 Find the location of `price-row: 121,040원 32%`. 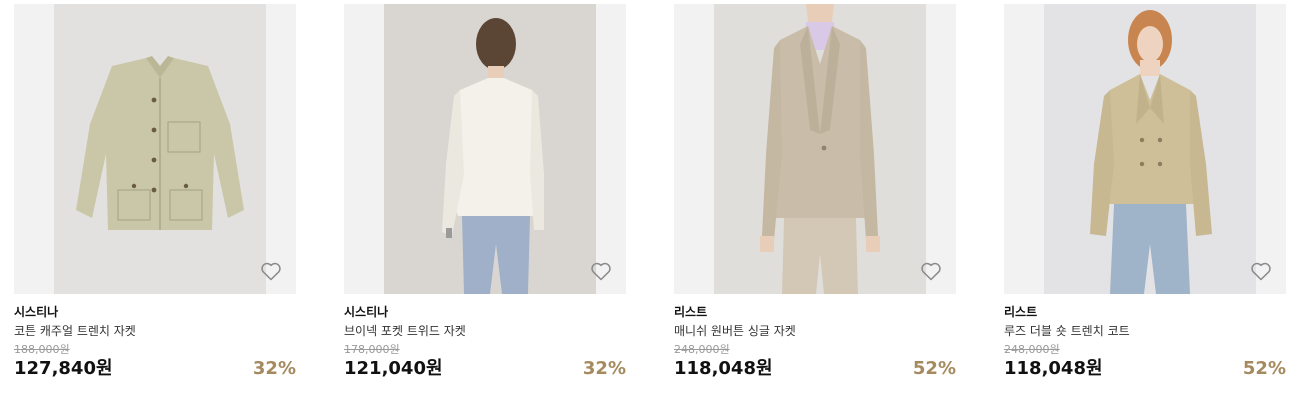

price-row: 121,040원 32% is located at coordinates (485, 369).